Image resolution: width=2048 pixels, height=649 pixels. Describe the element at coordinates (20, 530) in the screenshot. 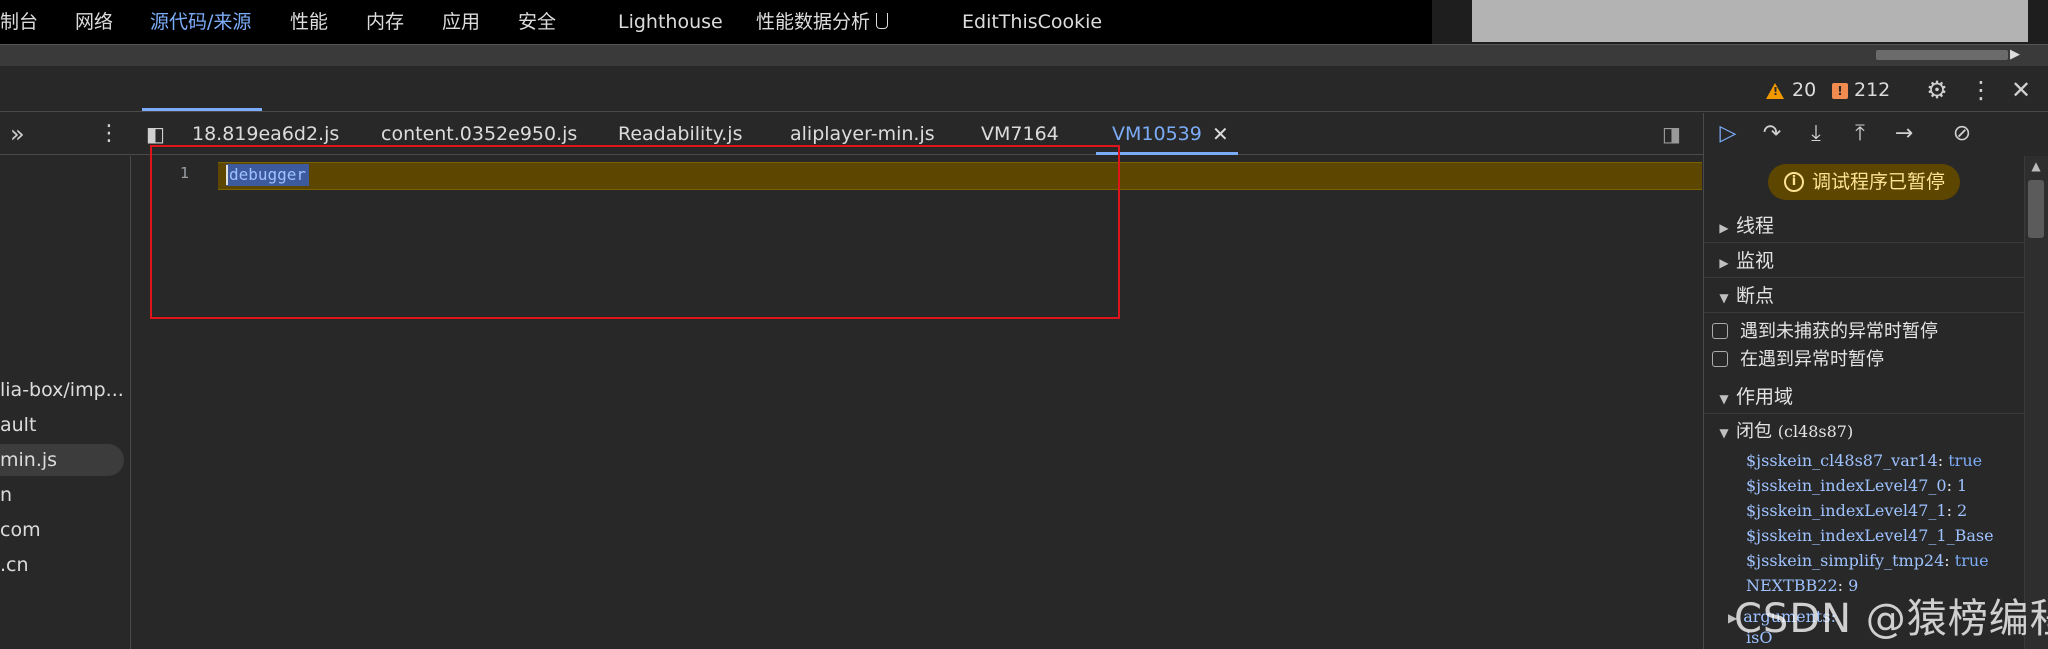

I see `navigator-item: com` at that location.